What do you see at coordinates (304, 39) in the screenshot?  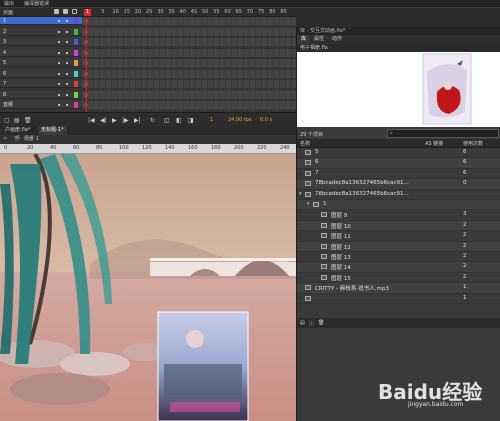 I see `library-tab: 库` at bounding box center [304, 39].